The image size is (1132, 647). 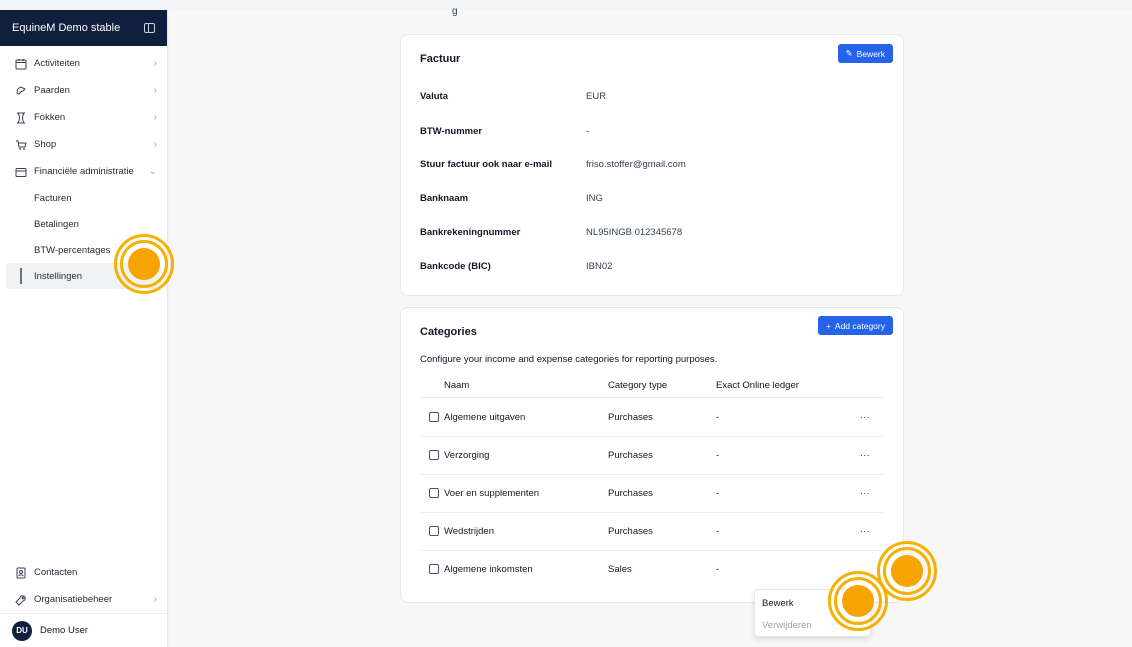 I want to click on row-context-menu: Bewerk Verwijderen, so click(x=812, y=613).